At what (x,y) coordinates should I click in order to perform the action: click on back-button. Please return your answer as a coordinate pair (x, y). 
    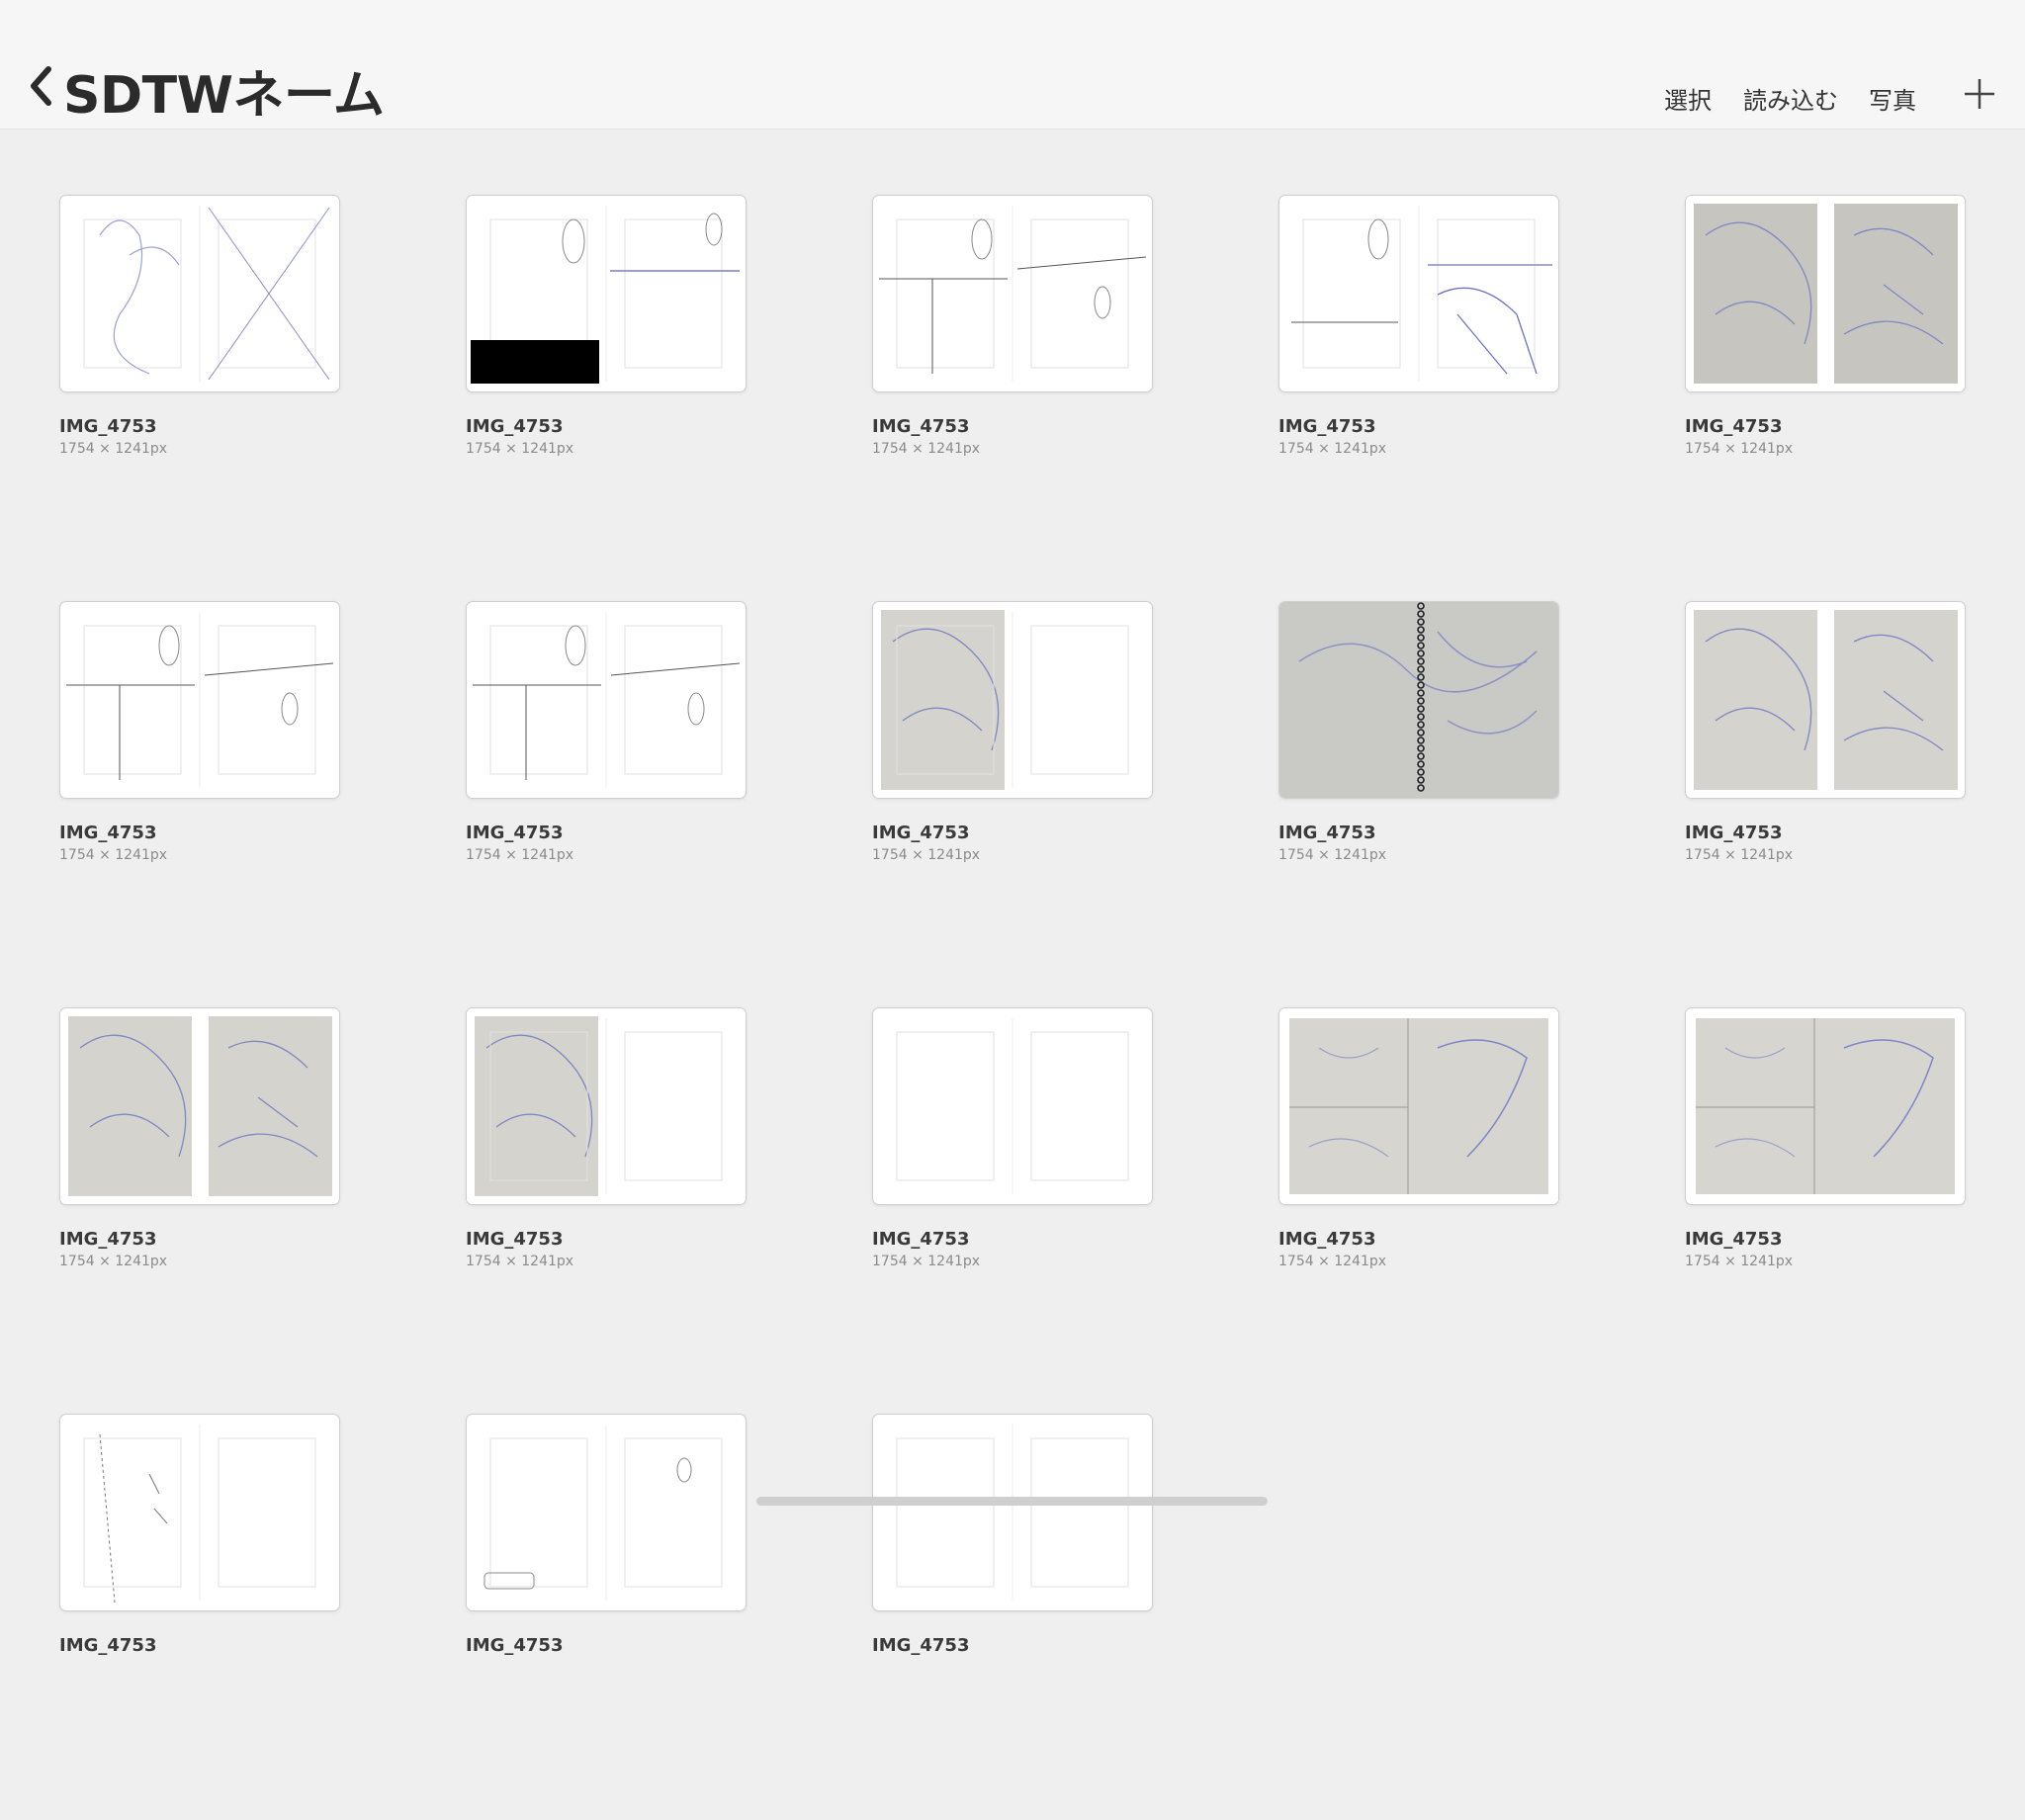
    Looking at the image, I should click on (42, 86).